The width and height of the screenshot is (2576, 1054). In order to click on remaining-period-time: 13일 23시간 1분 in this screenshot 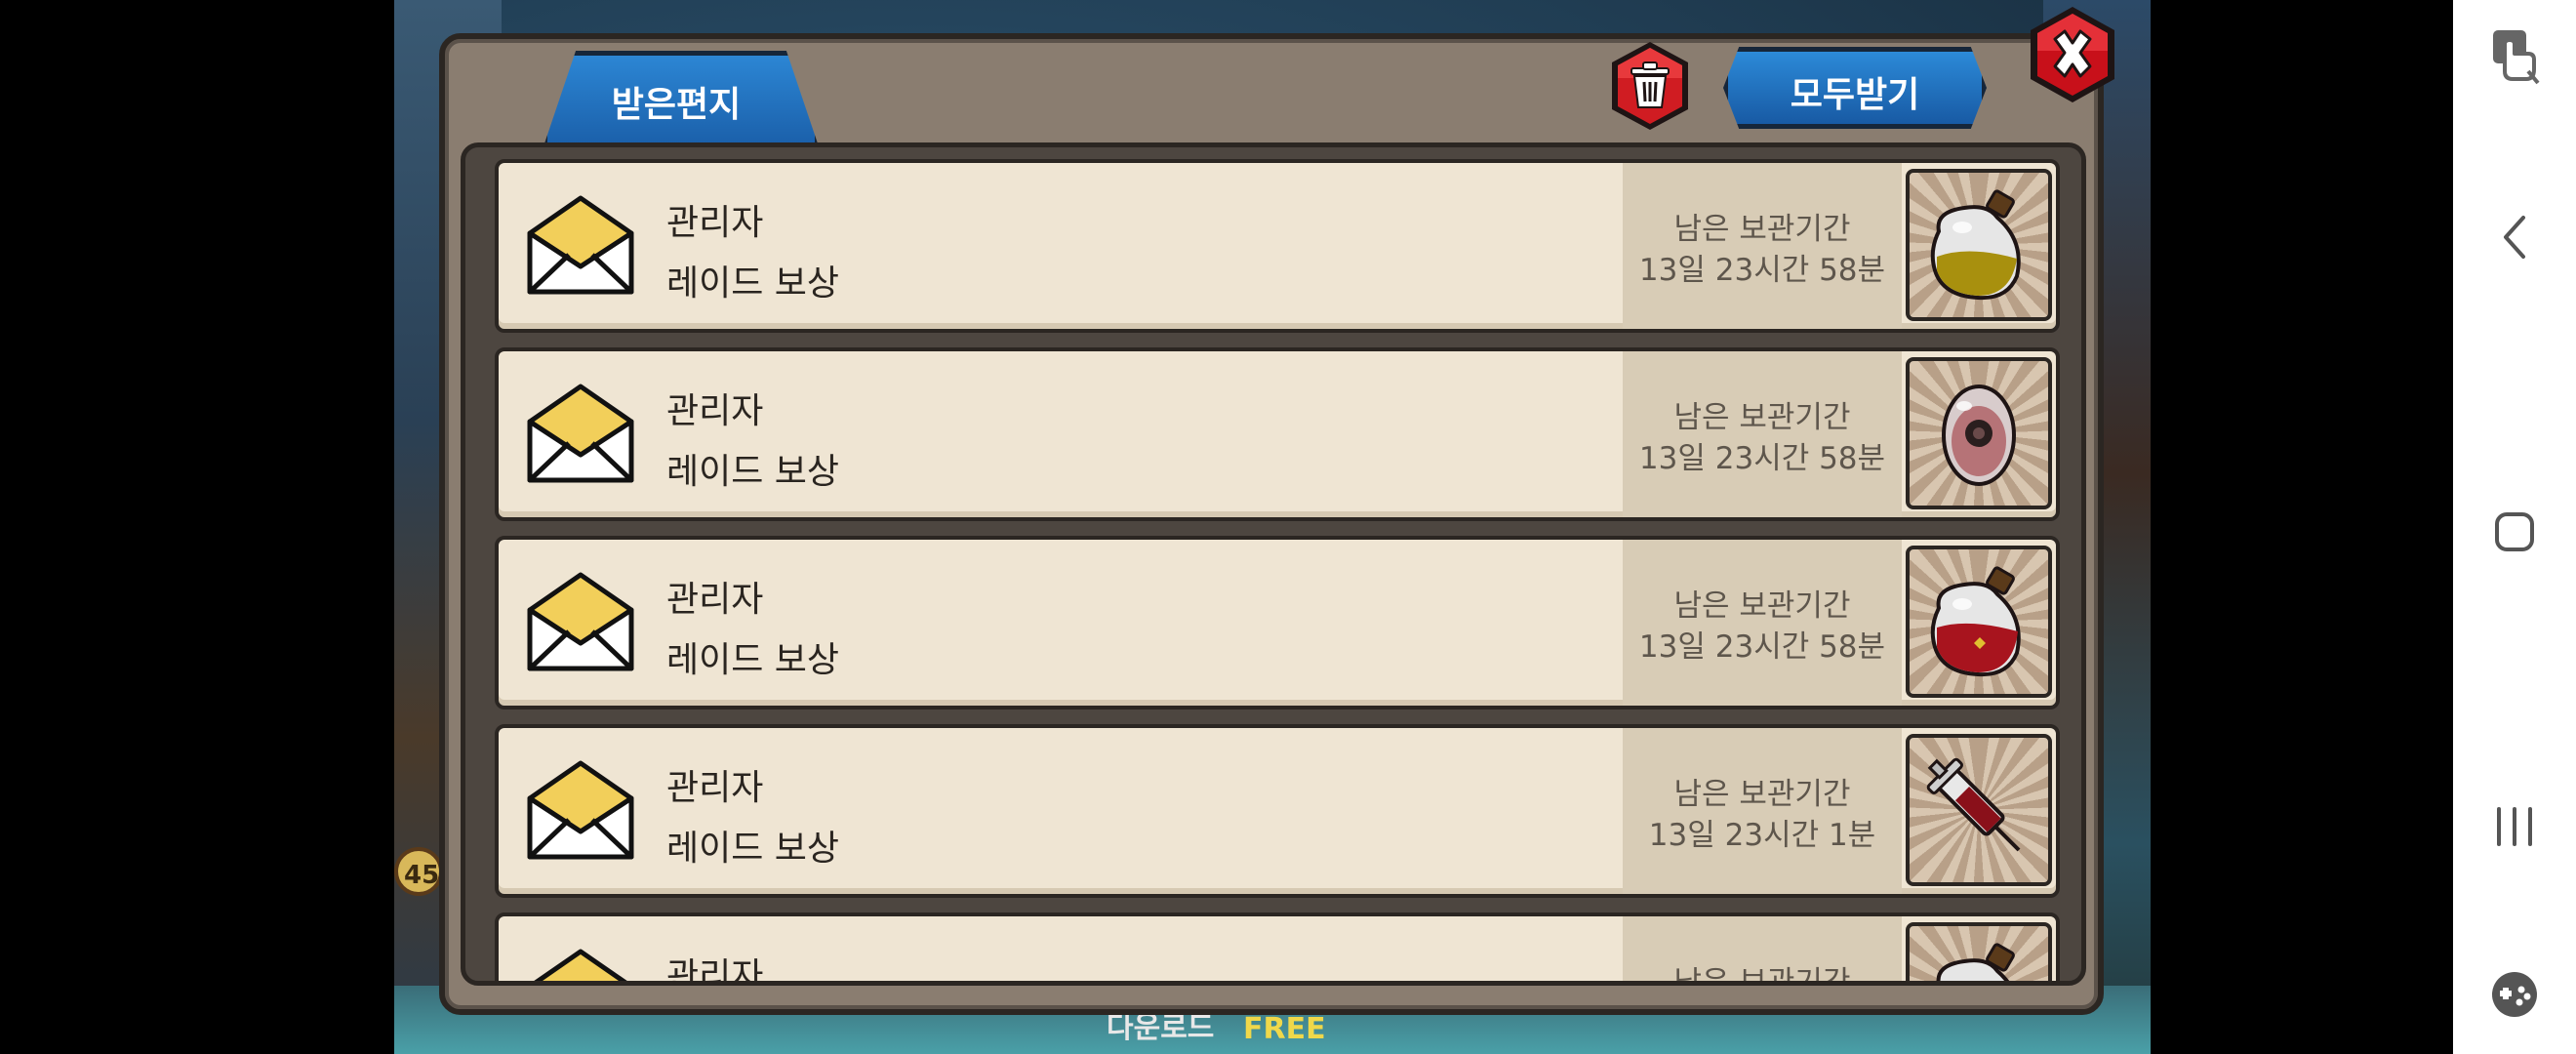, I will do `click(1762, 835)`.